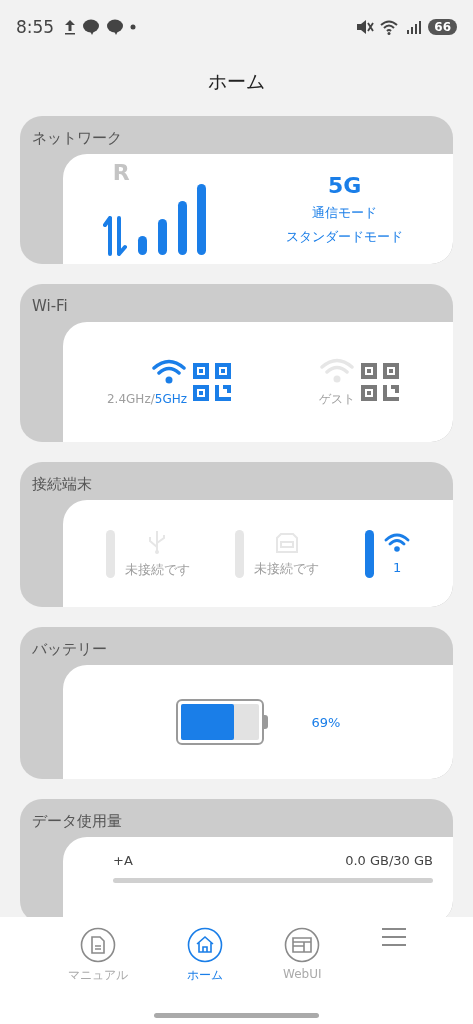 This screenshot has height=1024, width=473. Describe the element at coordinates (152, 399) in the screenshot. I see `band-label: /` at that location.